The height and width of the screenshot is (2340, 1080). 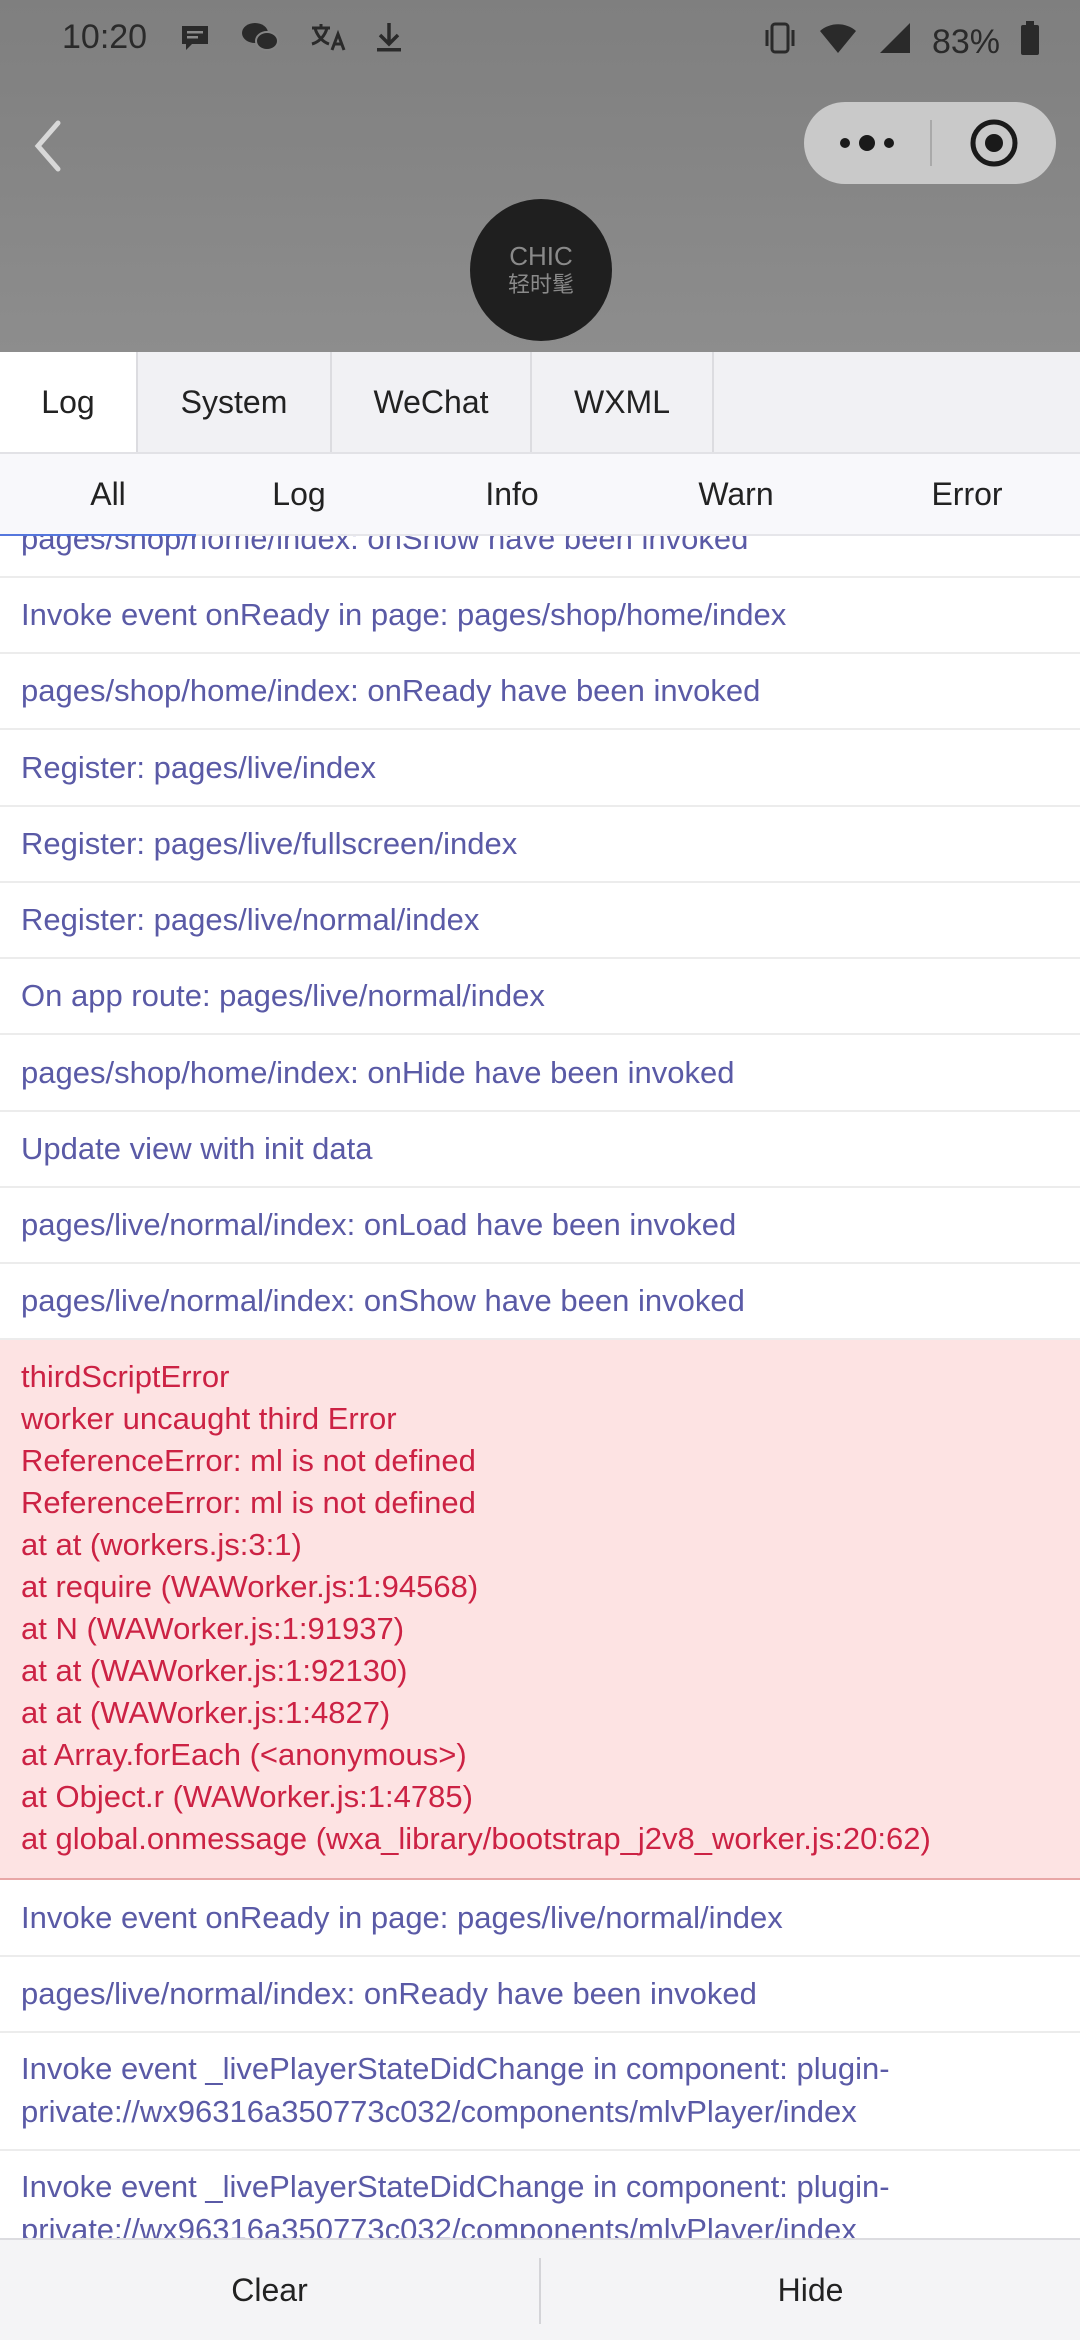 I want to click on back-button, so click(x=47, y=146).